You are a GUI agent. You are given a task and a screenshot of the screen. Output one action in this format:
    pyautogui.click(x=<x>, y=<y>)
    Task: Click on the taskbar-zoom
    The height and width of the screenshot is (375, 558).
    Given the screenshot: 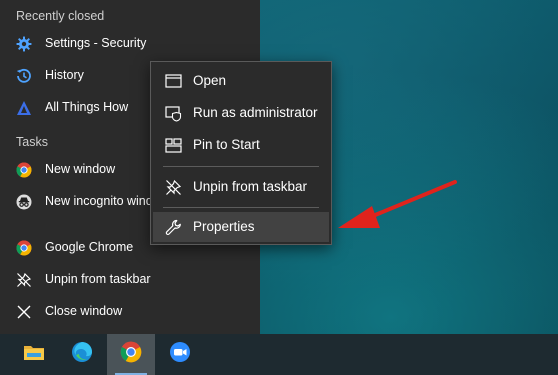 What is the action you would take?
    pyautogui.click(x=180, y=354)
    